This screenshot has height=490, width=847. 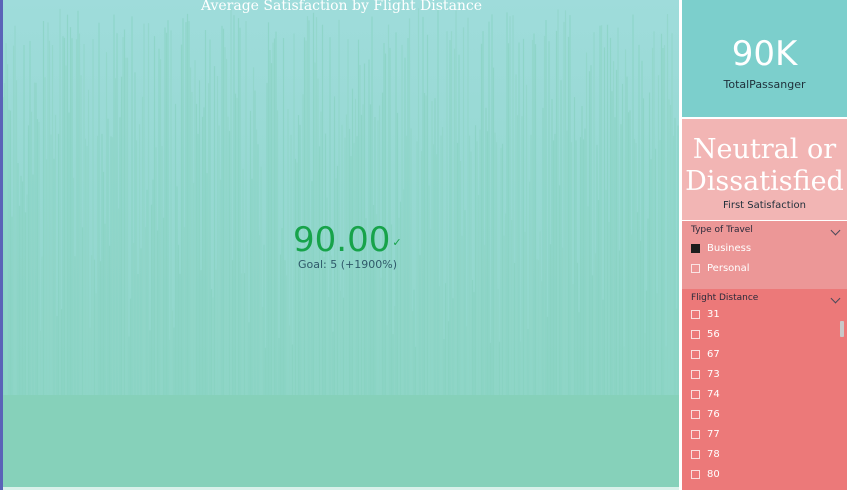 I want to click on kpi-goal: Goal: 5 (+1900%), so click(x=347, y=264).